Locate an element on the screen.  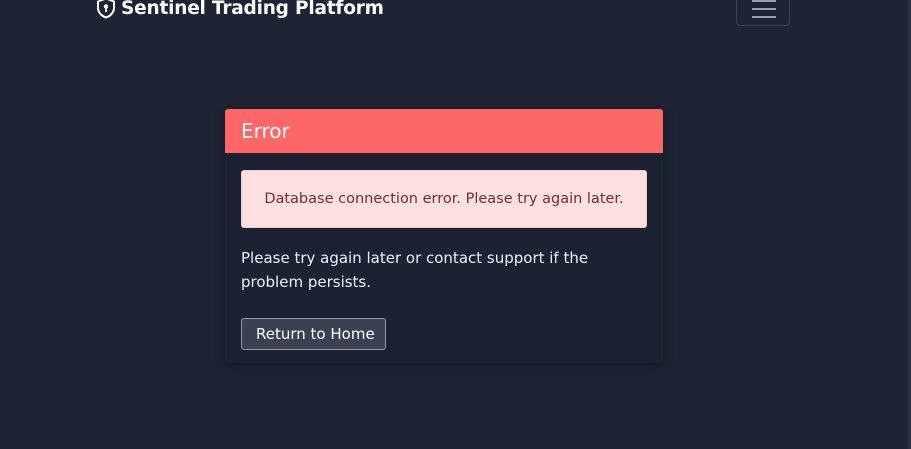
shield-lock-icon is located at coordinates (106, 9).